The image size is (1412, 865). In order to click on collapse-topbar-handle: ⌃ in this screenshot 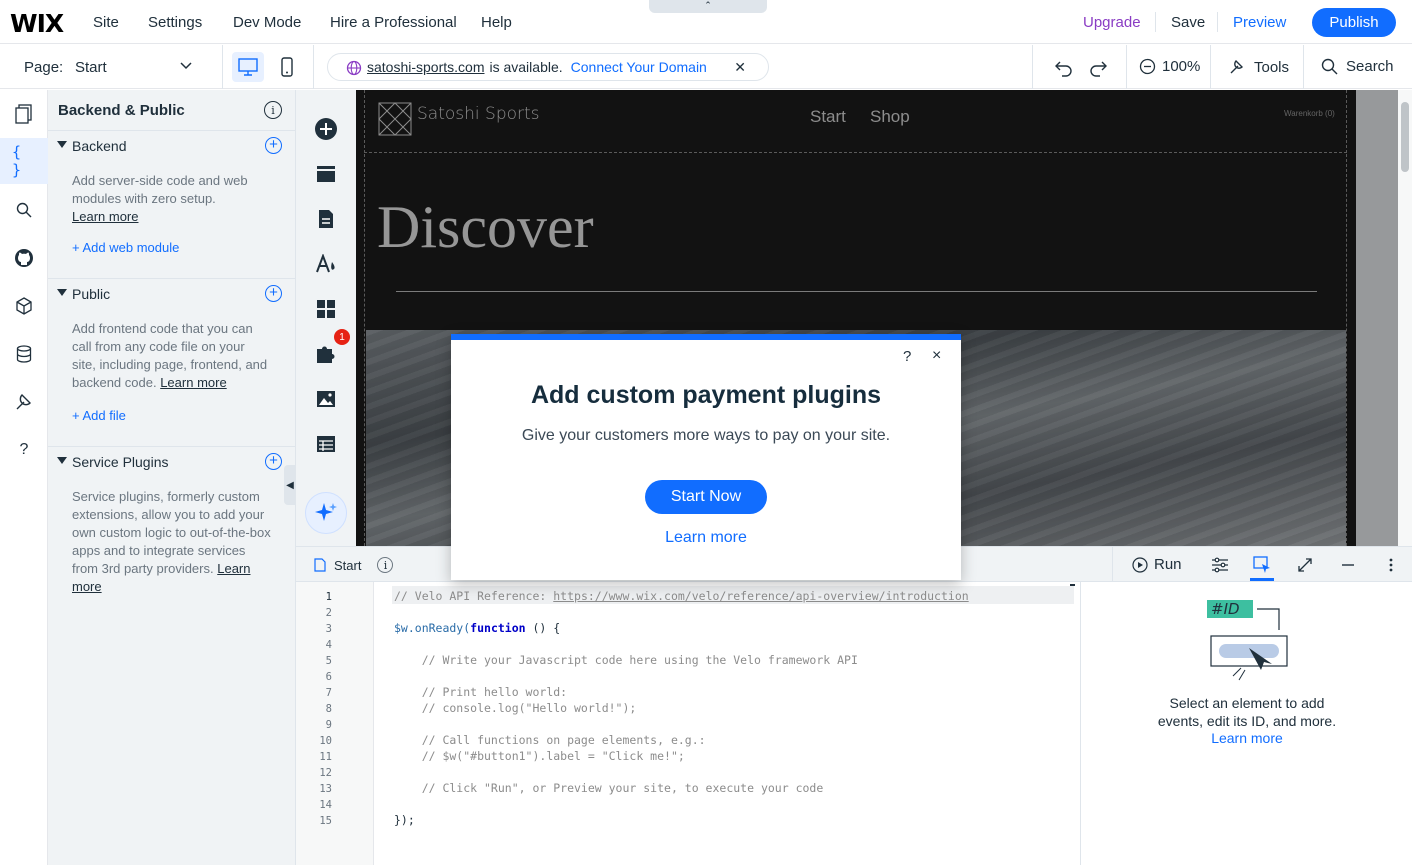, I will do `click(708, 6)`.